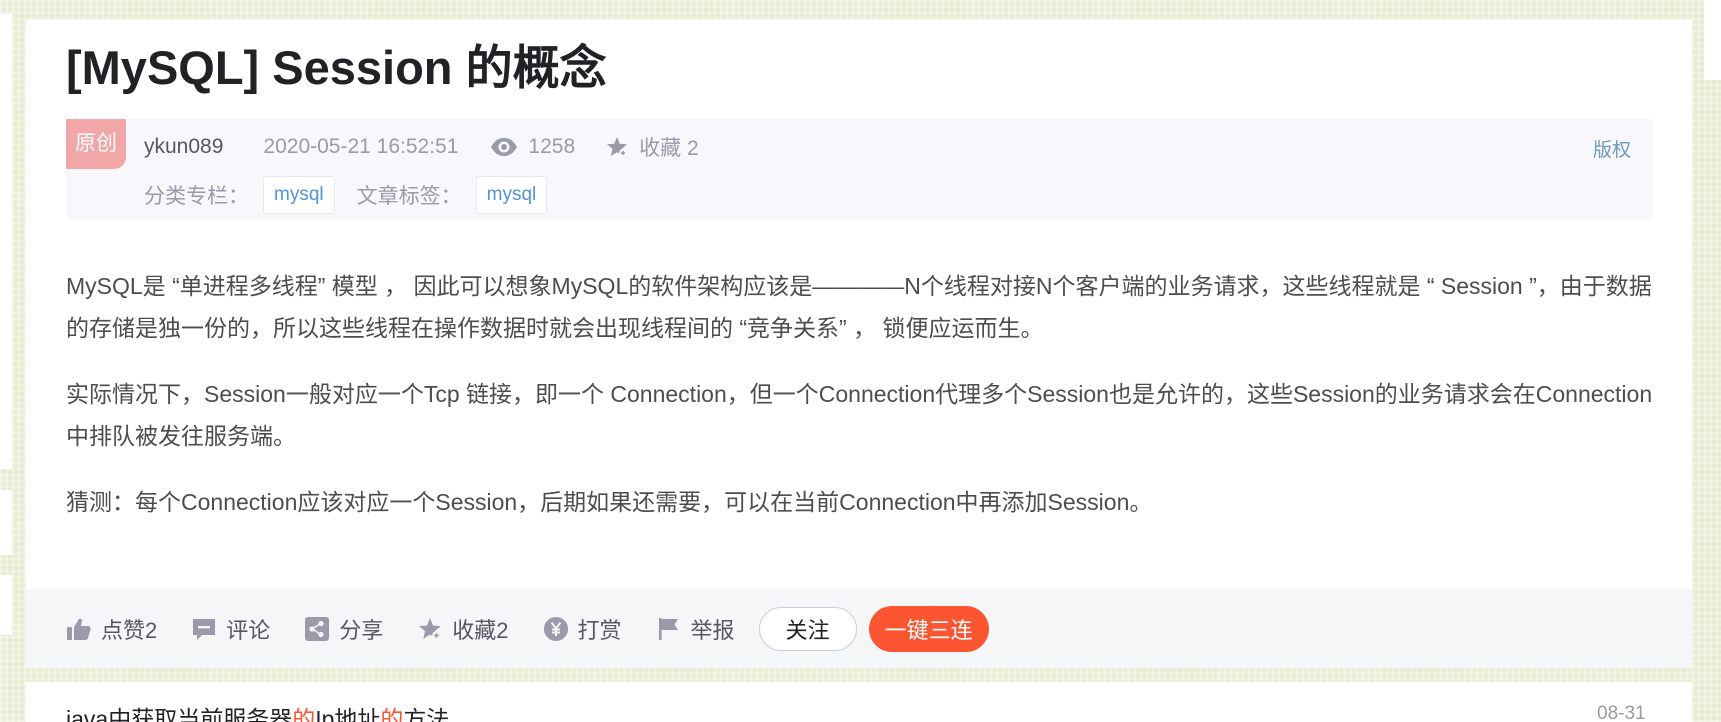 This screenshot has width=1721, height=722. Describe the element at coordinates (183, 147) in the screenshot. I see `author-name: ykun089` at that location.